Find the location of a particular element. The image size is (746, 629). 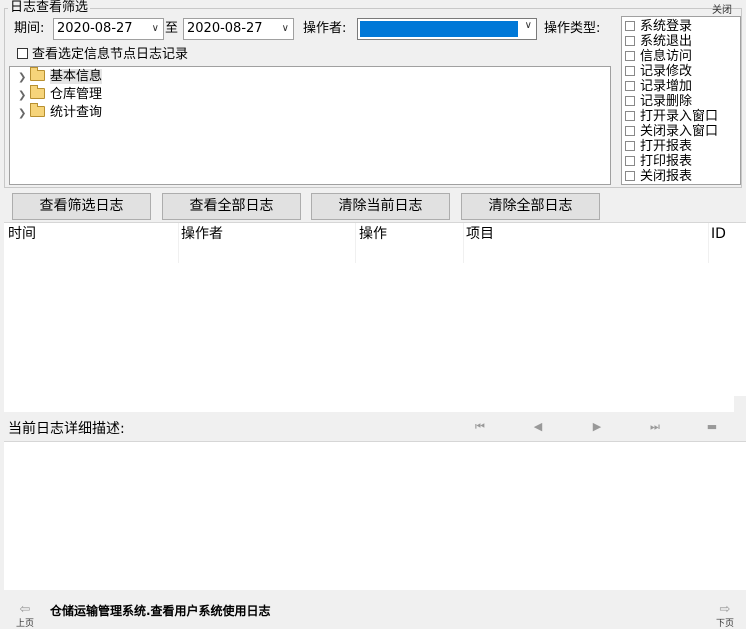

optype-label: 操作类型: is located at coordinates (572, 28).